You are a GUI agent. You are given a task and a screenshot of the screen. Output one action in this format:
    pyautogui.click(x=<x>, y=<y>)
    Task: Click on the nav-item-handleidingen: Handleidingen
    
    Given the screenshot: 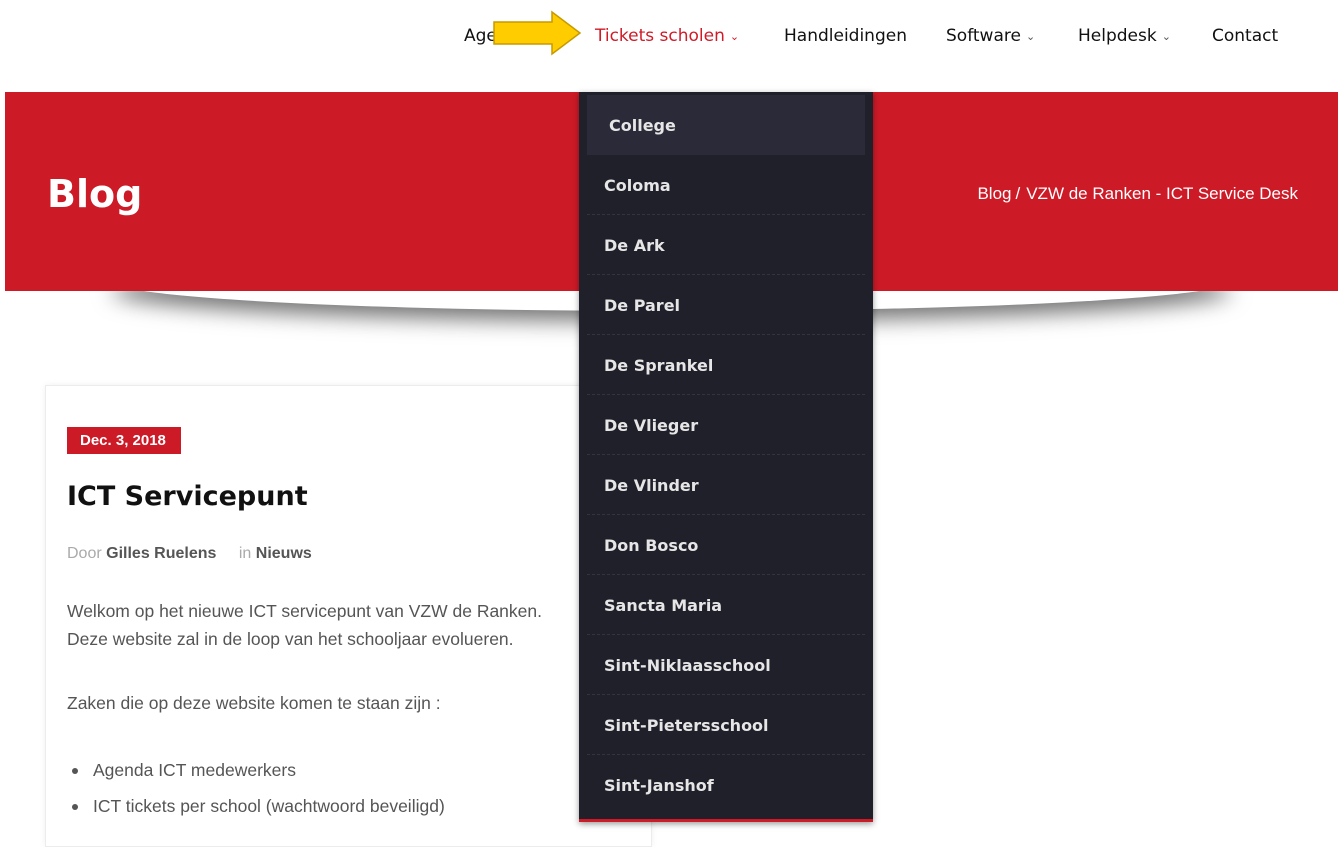 What is the action you would take?
    pyautogui.click(x=845, y=36)
    